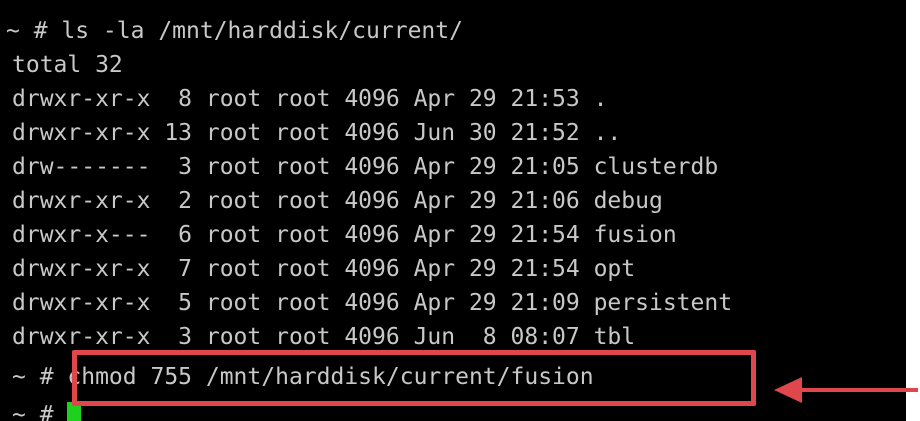 The image size is (920, 421). What do you see at coordinates (414, 378) in the screenshot?
I see `highlight-box` at bounding box center [414, 378].